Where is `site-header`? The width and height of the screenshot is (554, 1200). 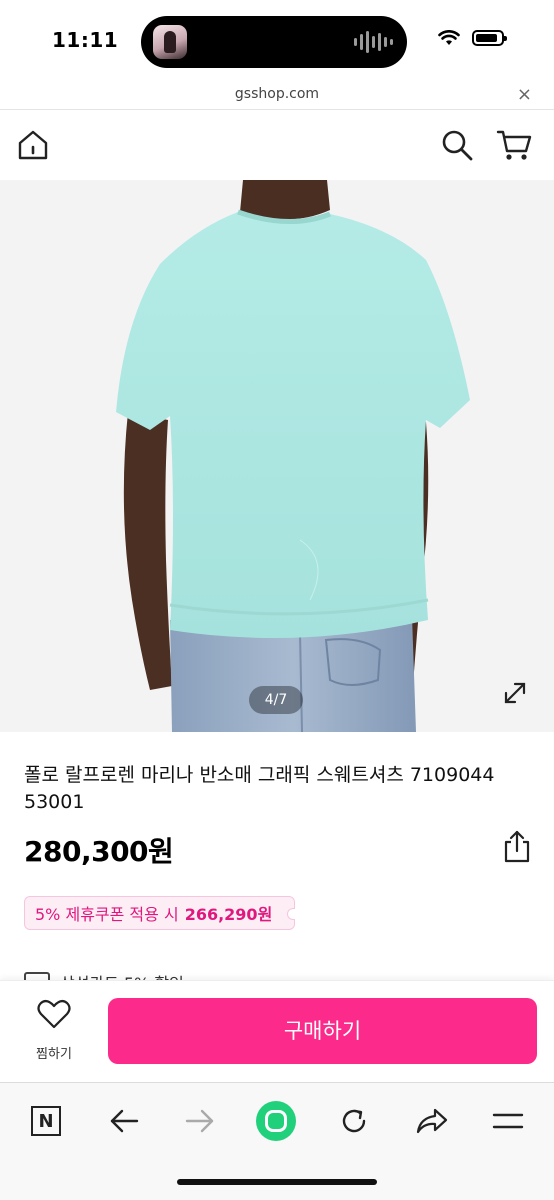 site-header is located at coordinates (277, 145).